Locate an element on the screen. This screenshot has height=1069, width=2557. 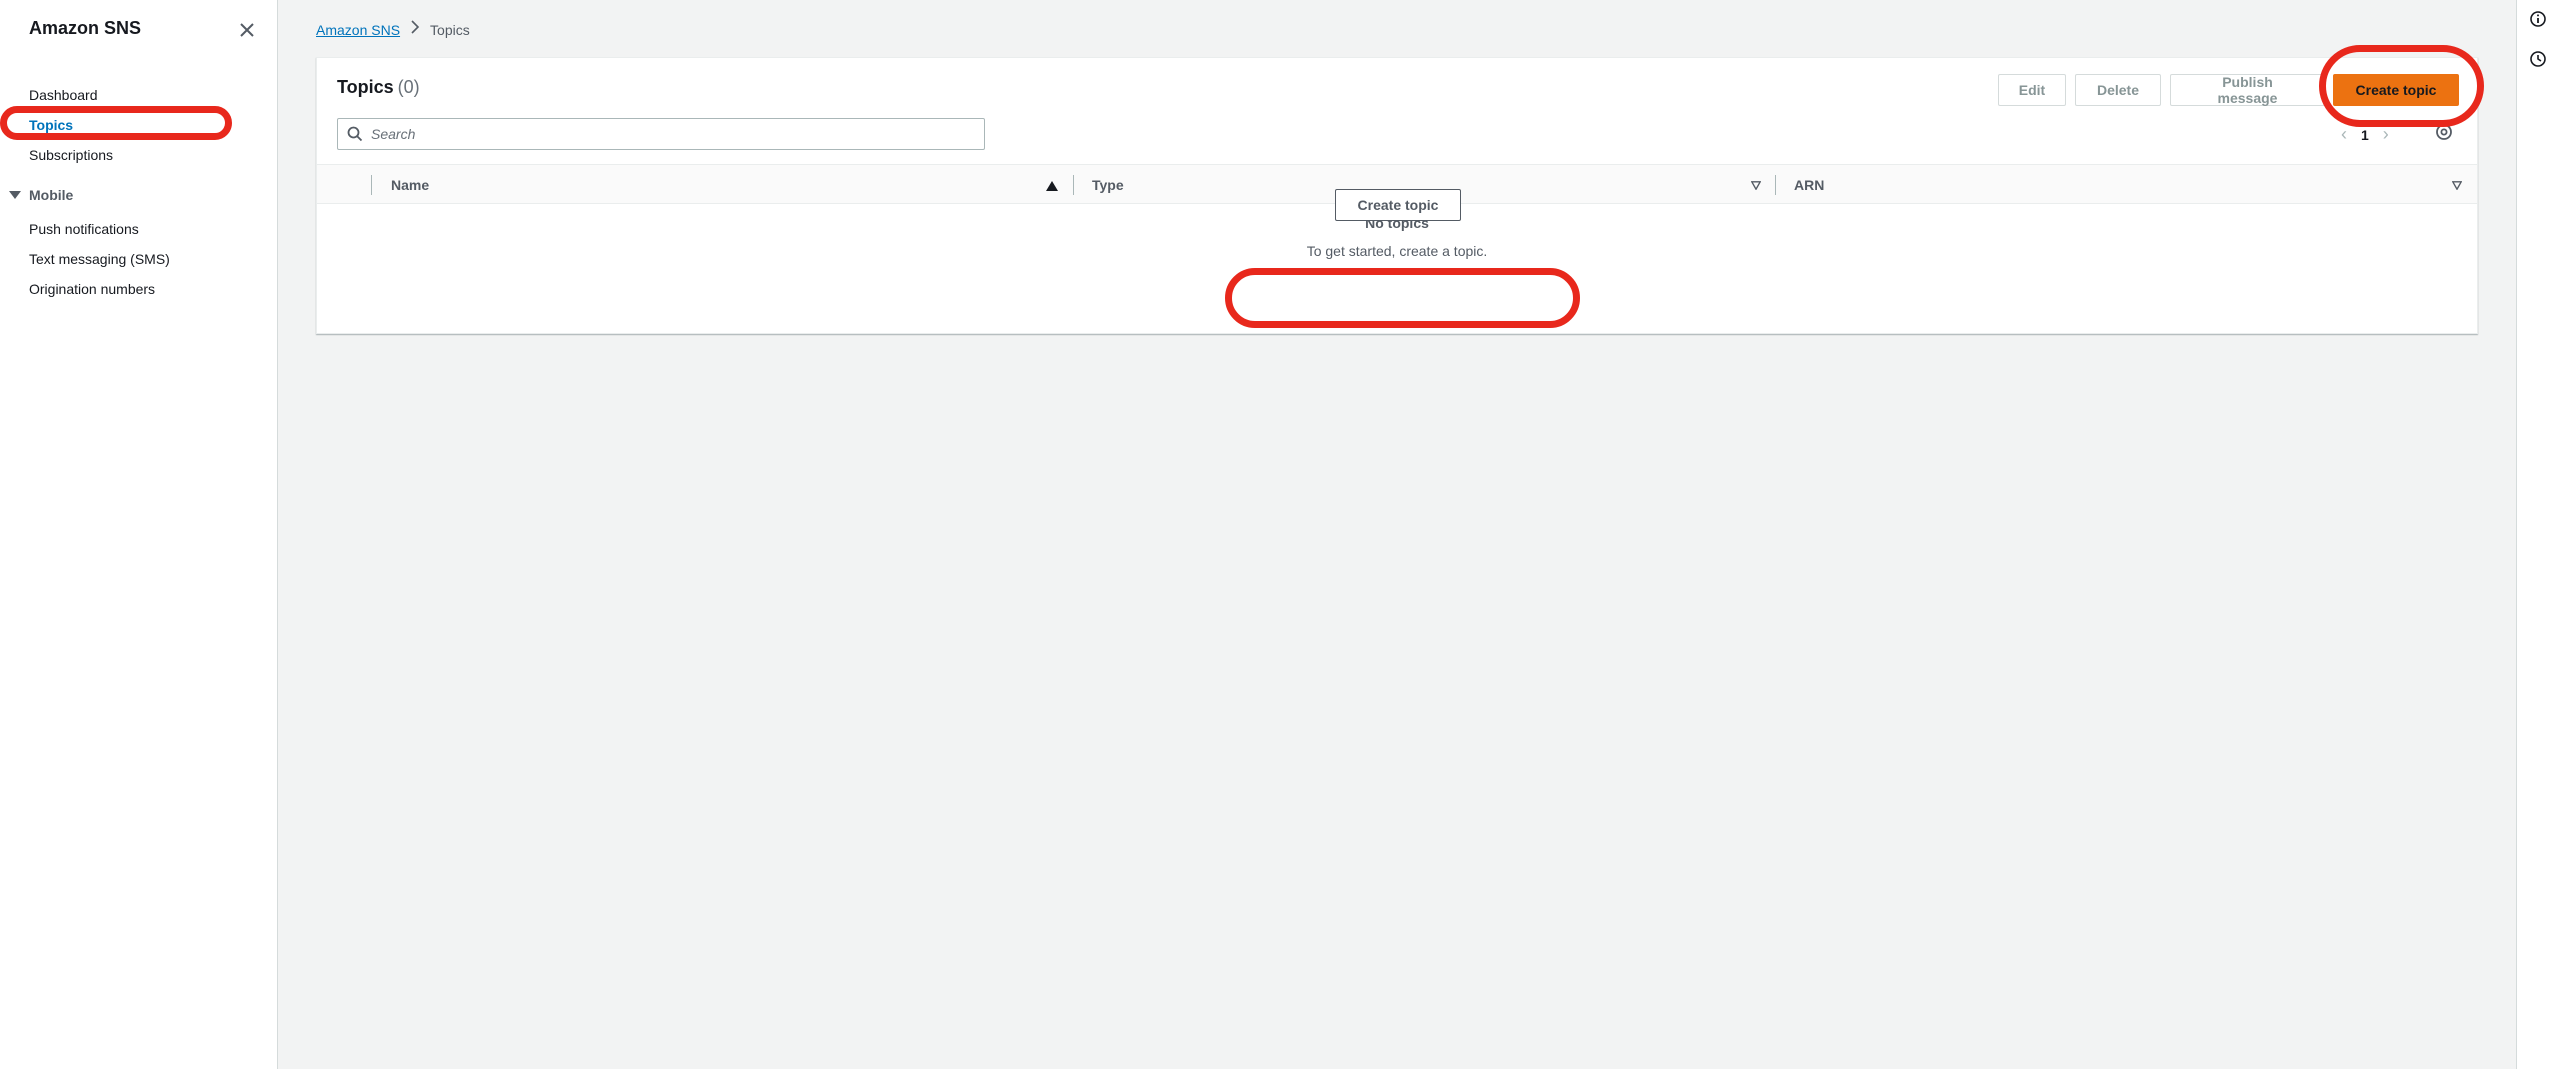
search-field is located at coordinates (661, 134).